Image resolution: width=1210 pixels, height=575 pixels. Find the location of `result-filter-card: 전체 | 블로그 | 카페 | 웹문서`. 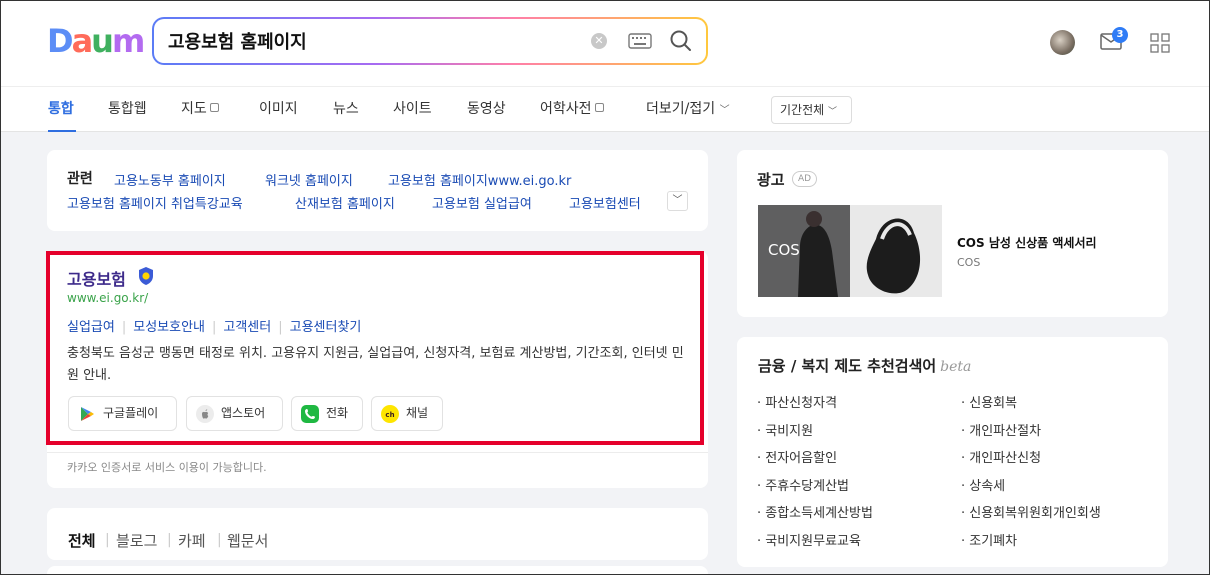

result-filter-card: 전체 | 블로그 | 카페 | 웹문서 is located at coordinates (377, 534).